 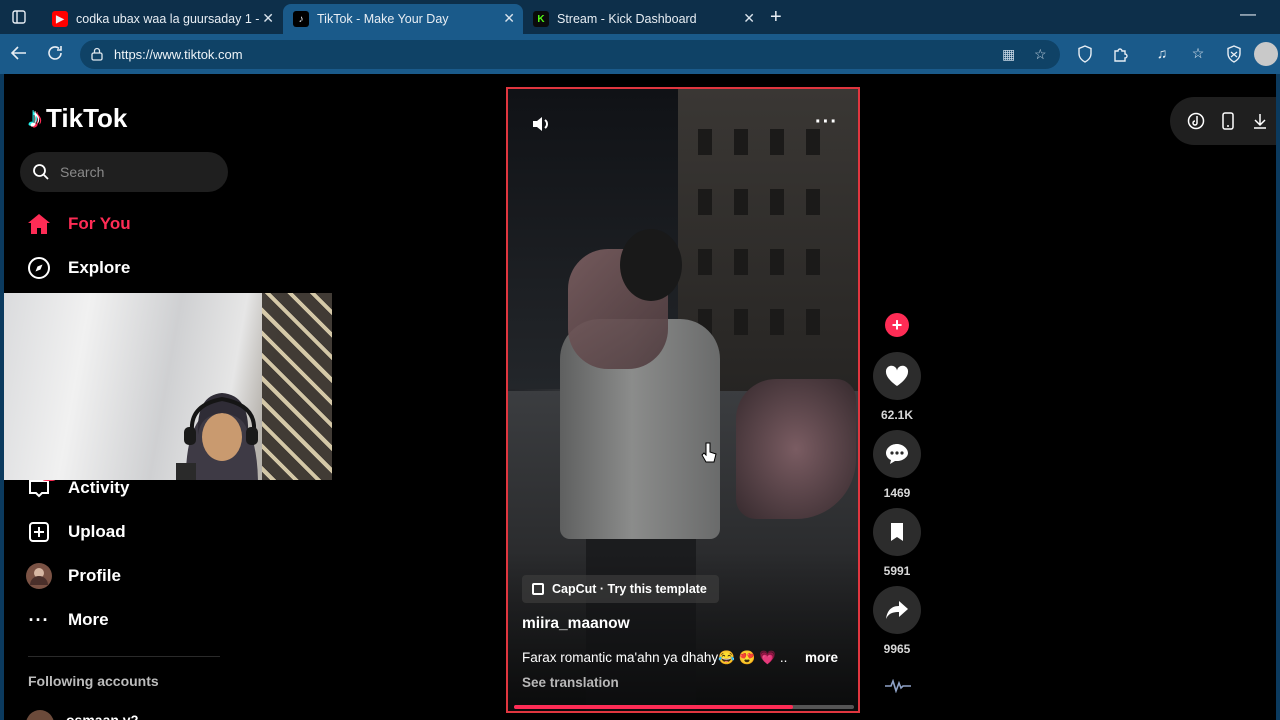 I want to click on search-placeholder: Search, so click(x=82, y=172).